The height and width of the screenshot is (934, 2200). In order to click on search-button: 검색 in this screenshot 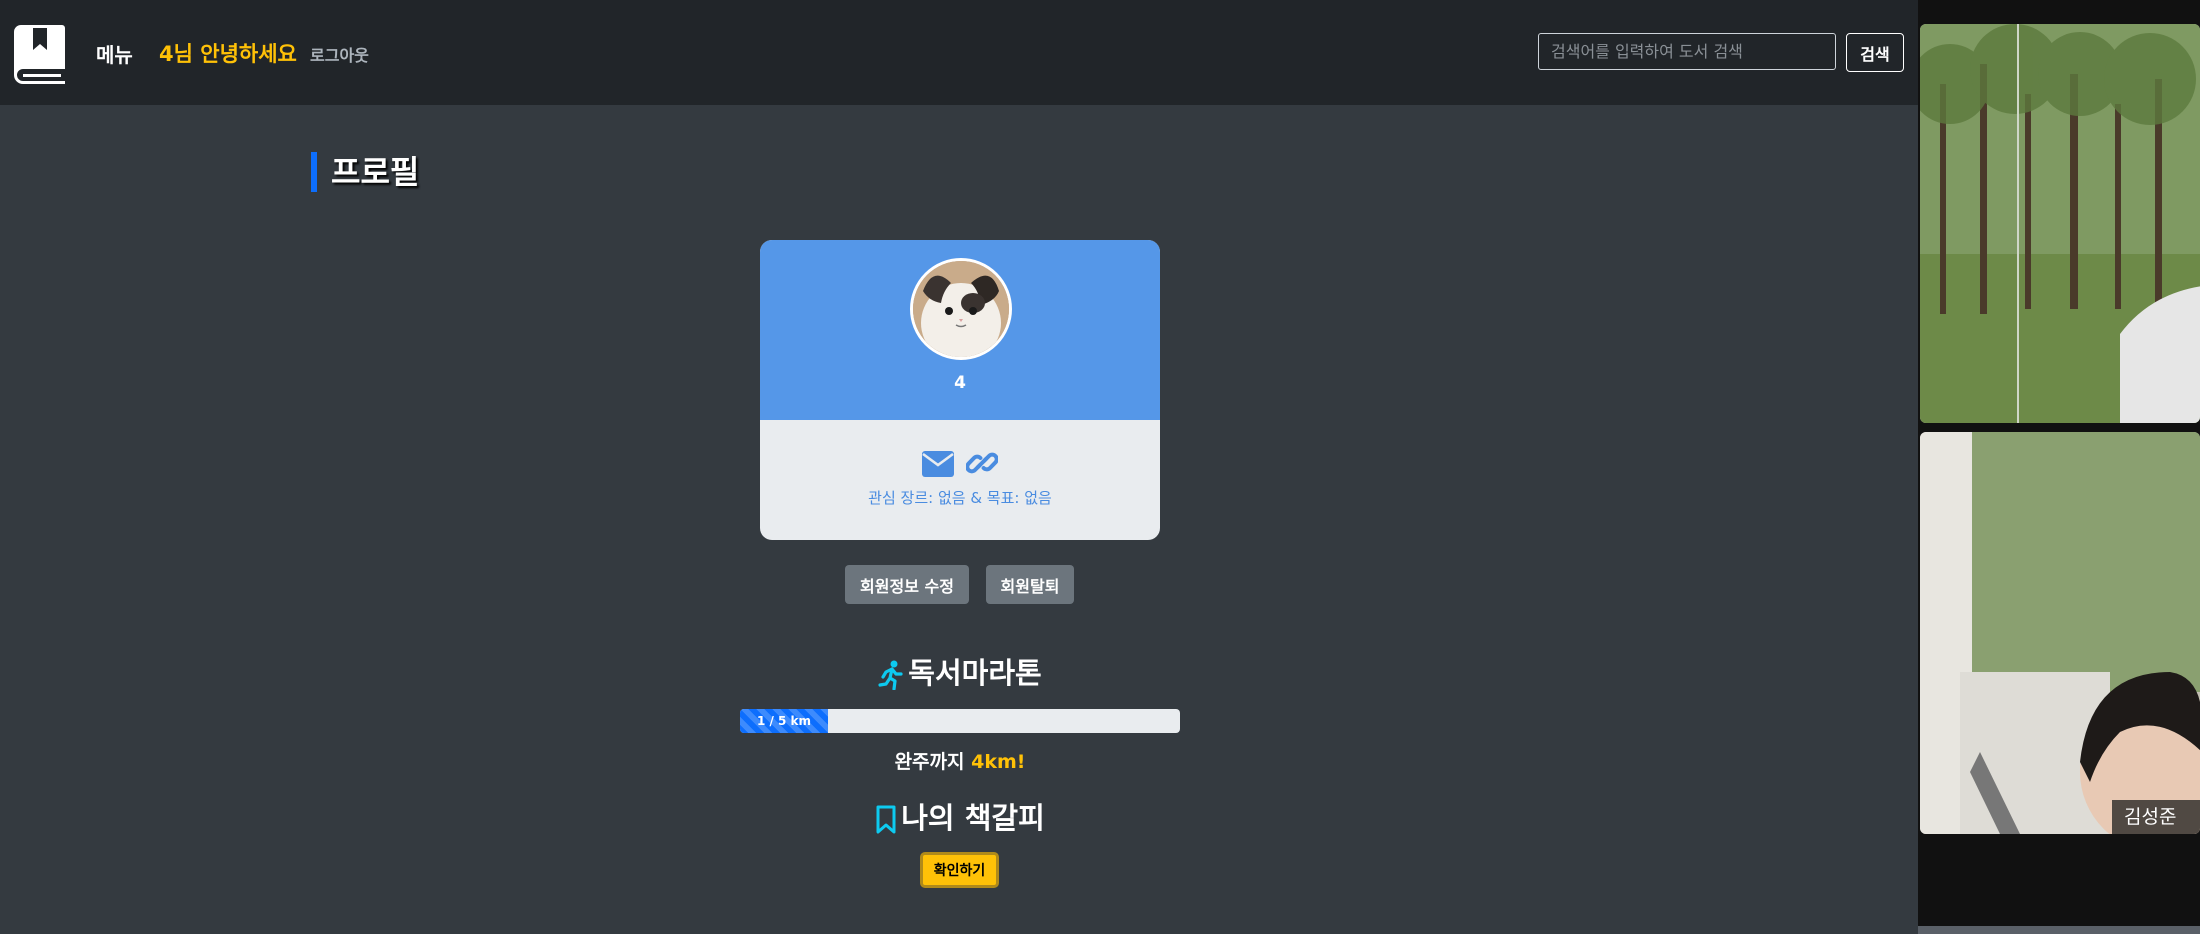, I will do `click(1875, 52)`.